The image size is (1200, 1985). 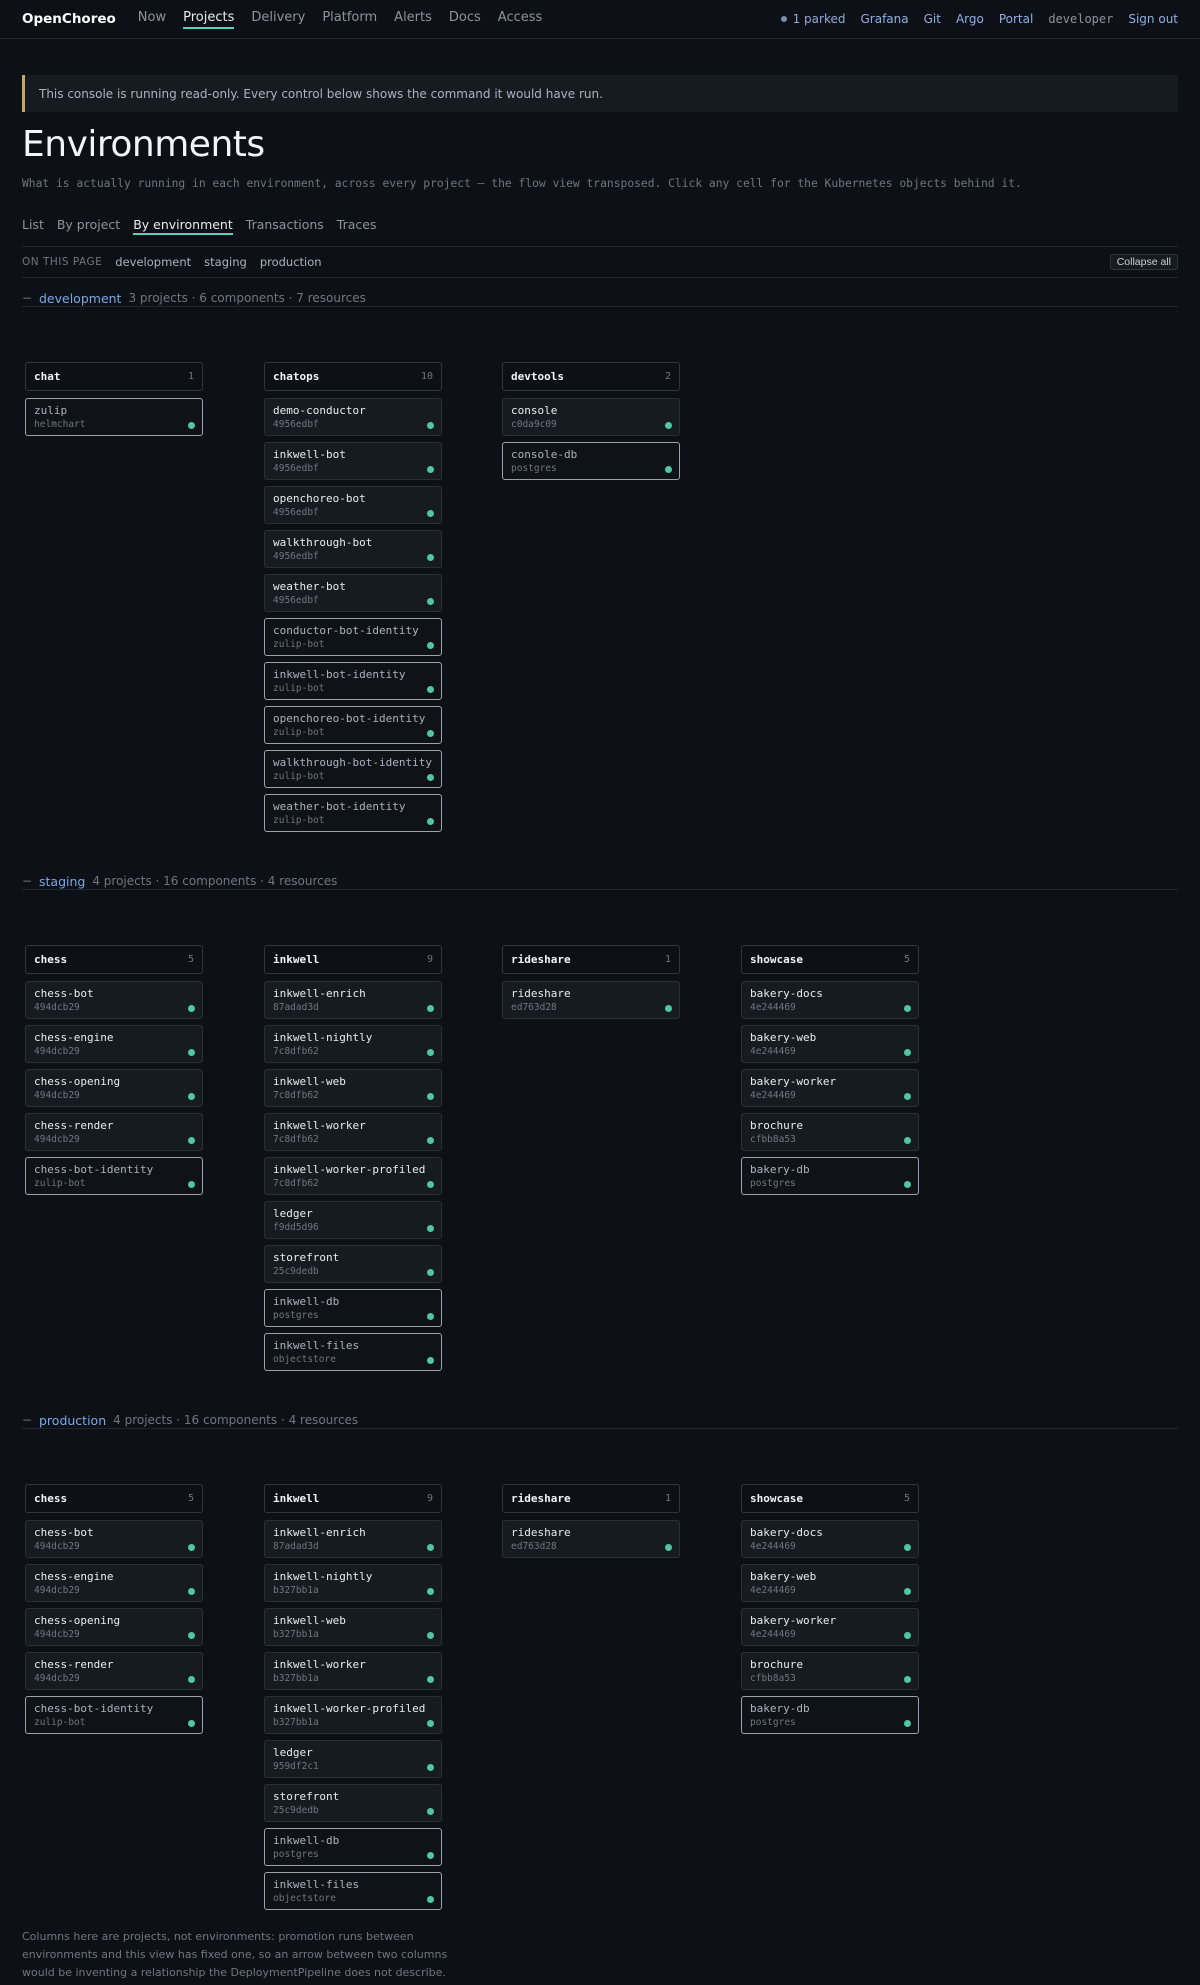 I want to click on component-cell: inkwell-worker 7c8dfb62, so click(x=353, y=1132).